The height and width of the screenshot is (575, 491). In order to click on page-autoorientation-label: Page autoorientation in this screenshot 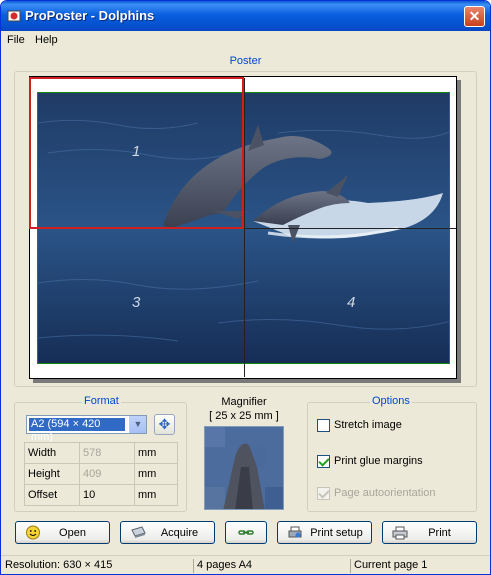, I will do `click(385, 493)`.